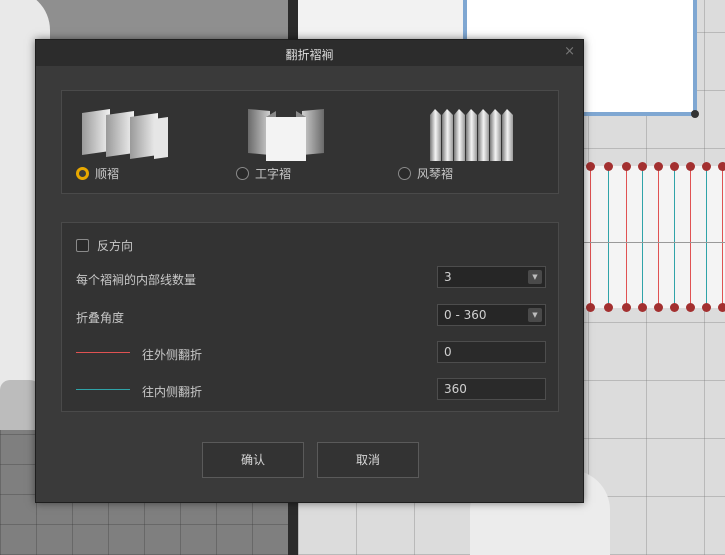 Image resolution: width=725 pixels, height=555 pixels. Describe the element at coordinates (491, 389) in the screenshot. I see `inner-fold-input: 360` at that location.